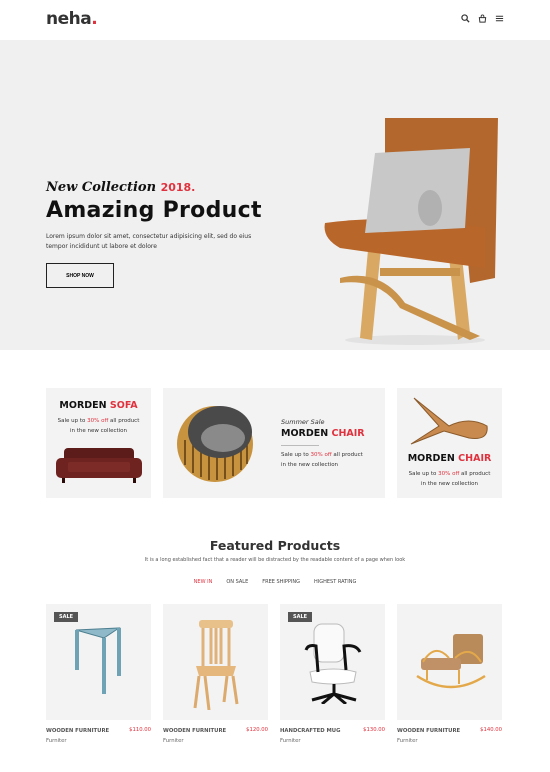  Describe the element at coordinates (465, 18) in the screenshot. I see `search-icon` at that location.